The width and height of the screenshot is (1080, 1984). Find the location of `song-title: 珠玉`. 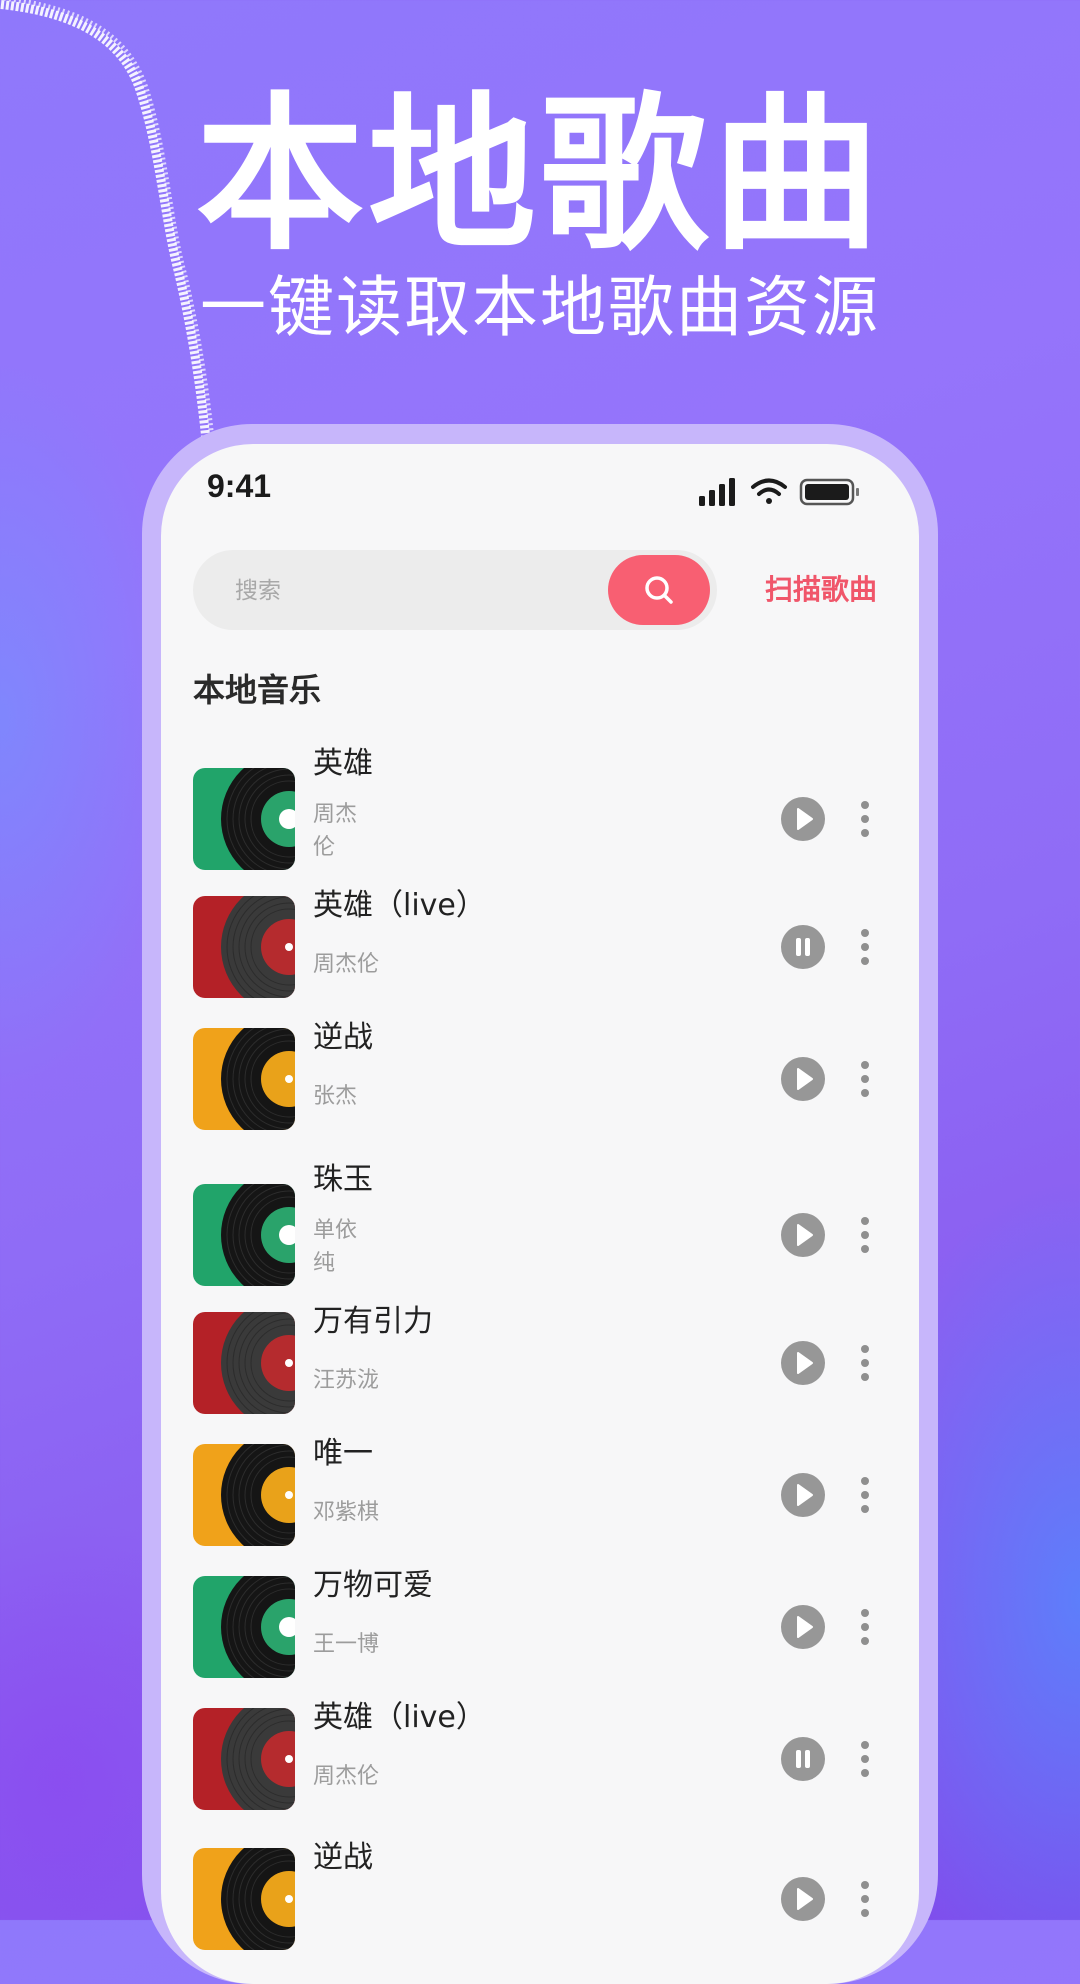

song-title: 珠玉 is located at coordinates (343, 1179).